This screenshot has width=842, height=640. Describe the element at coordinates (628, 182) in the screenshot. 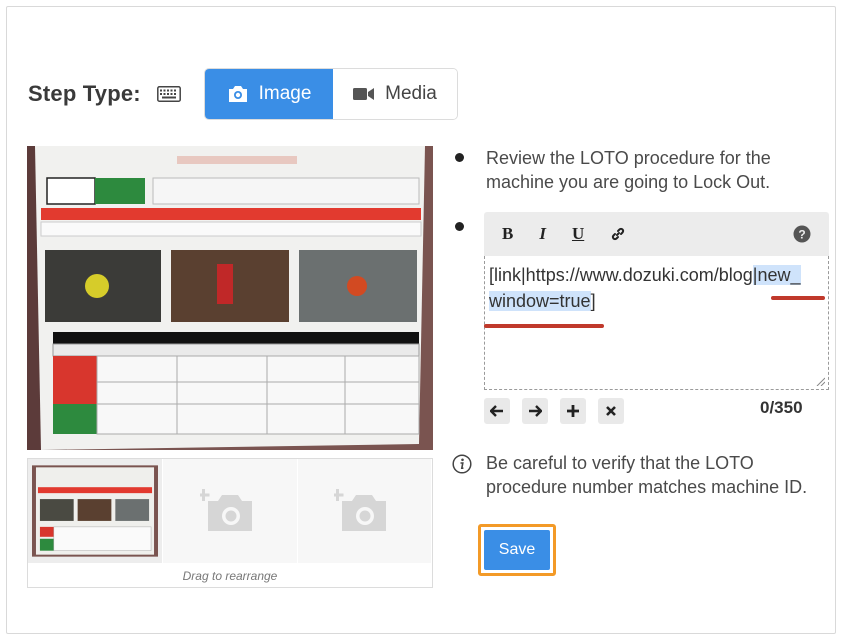

I see `bullet-line-1-text-b: machine you are going to Lock Out.` at that location.